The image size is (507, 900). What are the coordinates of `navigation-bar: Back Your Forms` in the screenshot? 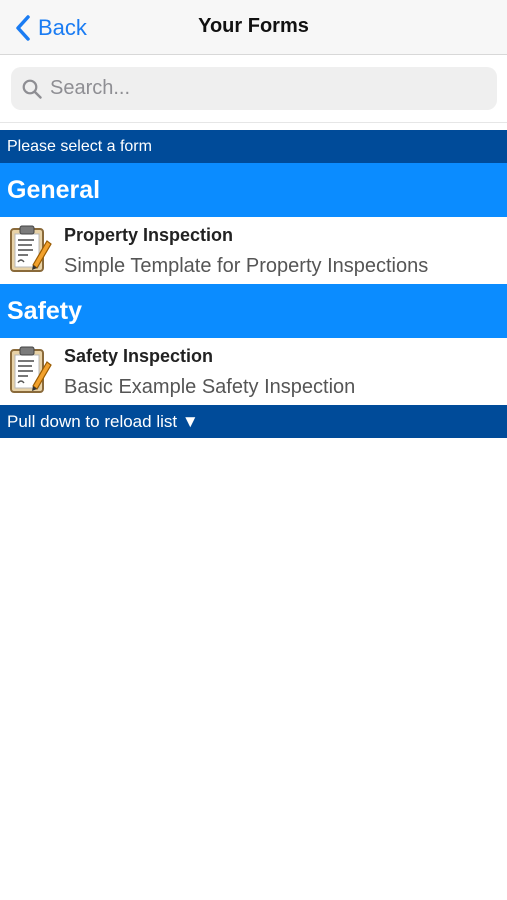 It's located at (253, 27).